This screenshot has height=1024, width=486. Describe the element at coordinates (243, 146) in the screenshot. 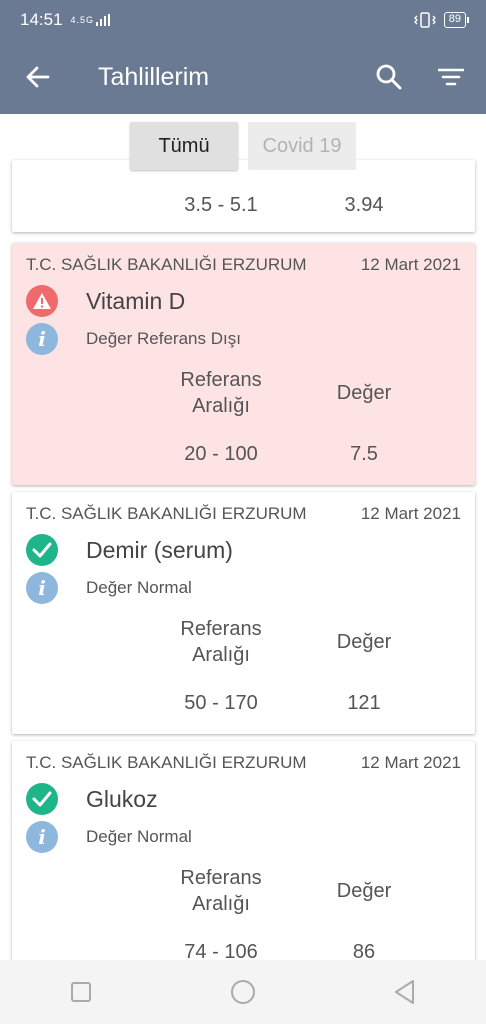

I see `filter-tabs: Tümü Covid 19` at that location.